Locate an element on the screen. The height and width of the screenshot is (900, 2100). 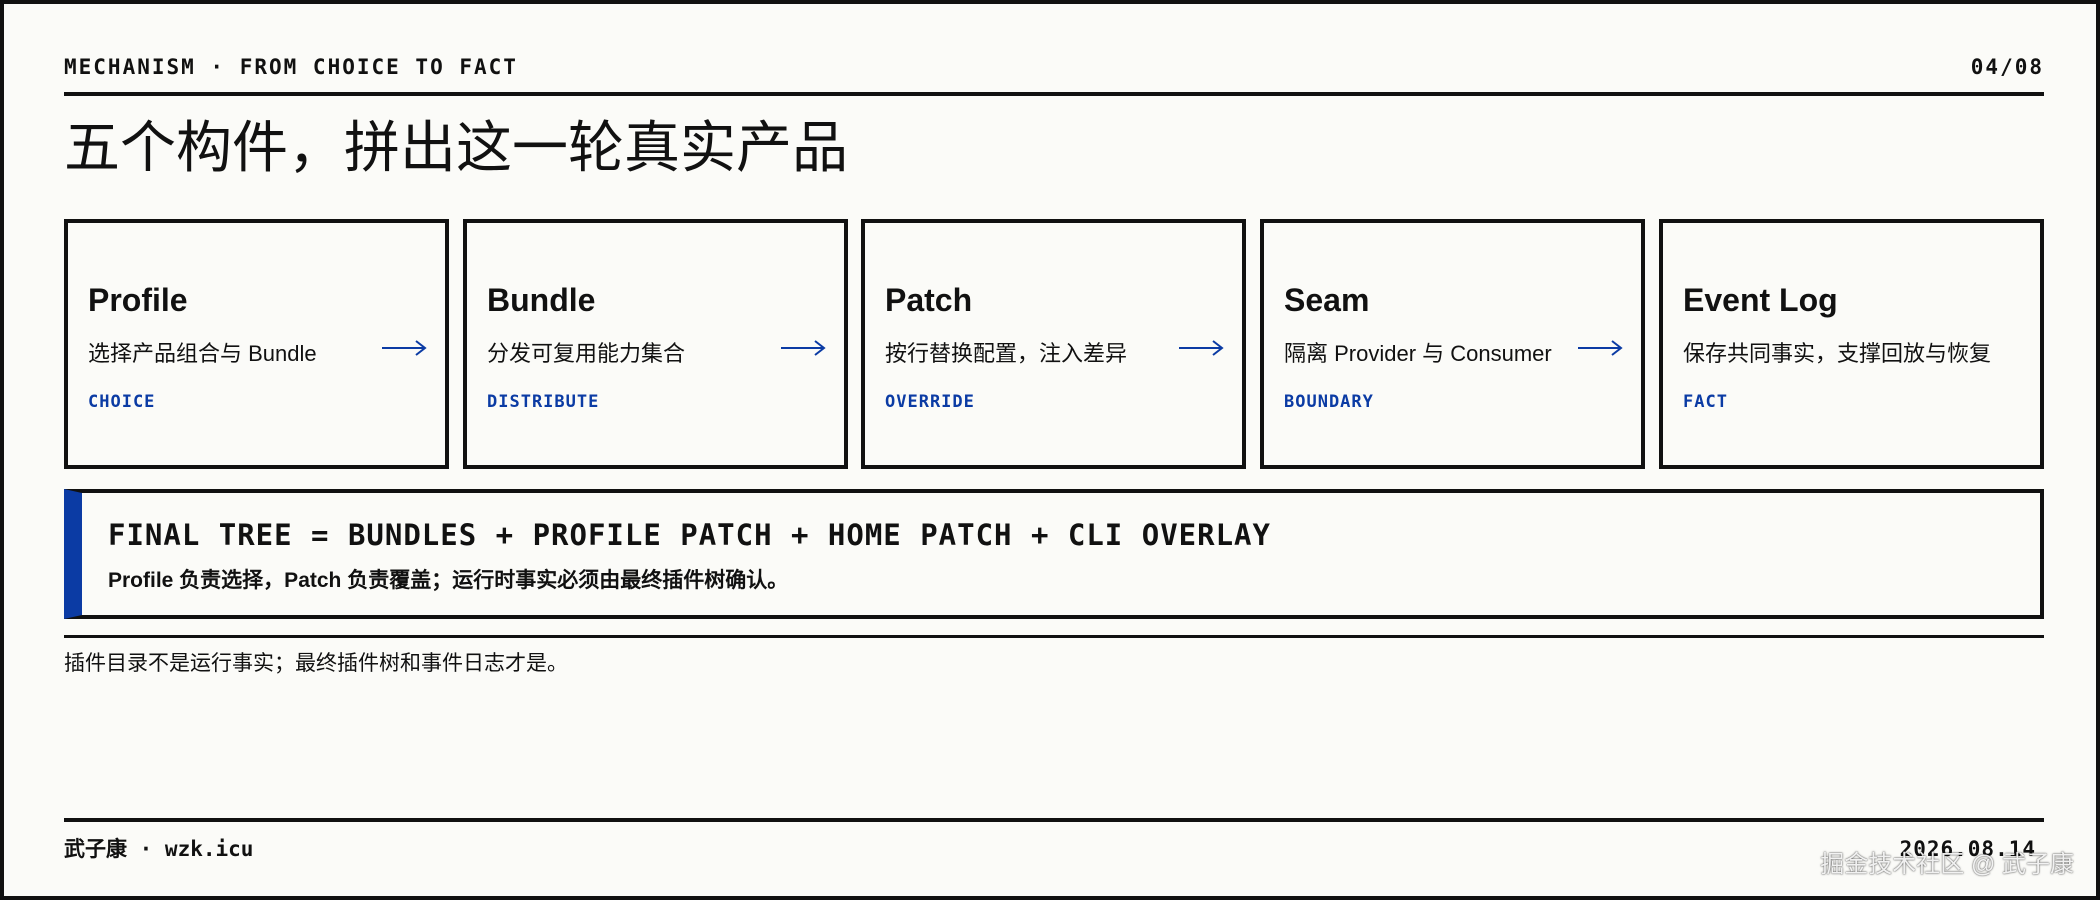
card-event-log: Event Log 保存共同事实，支撑回放与恢复 FACT is located at coordinates (1851, 344).